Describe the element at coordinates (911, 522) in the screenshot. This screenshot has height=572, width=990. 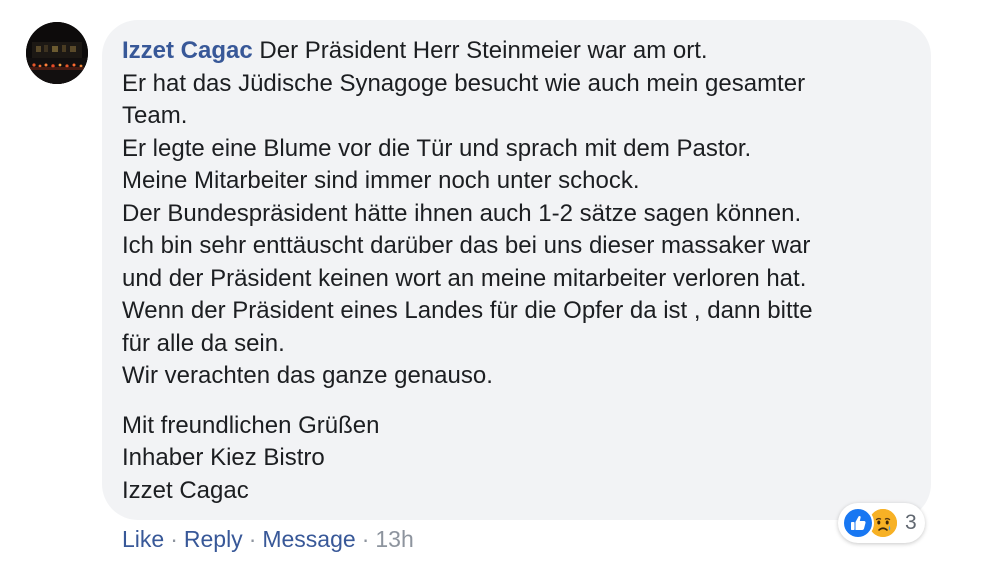
I see `reaction-count: 3` at that location.